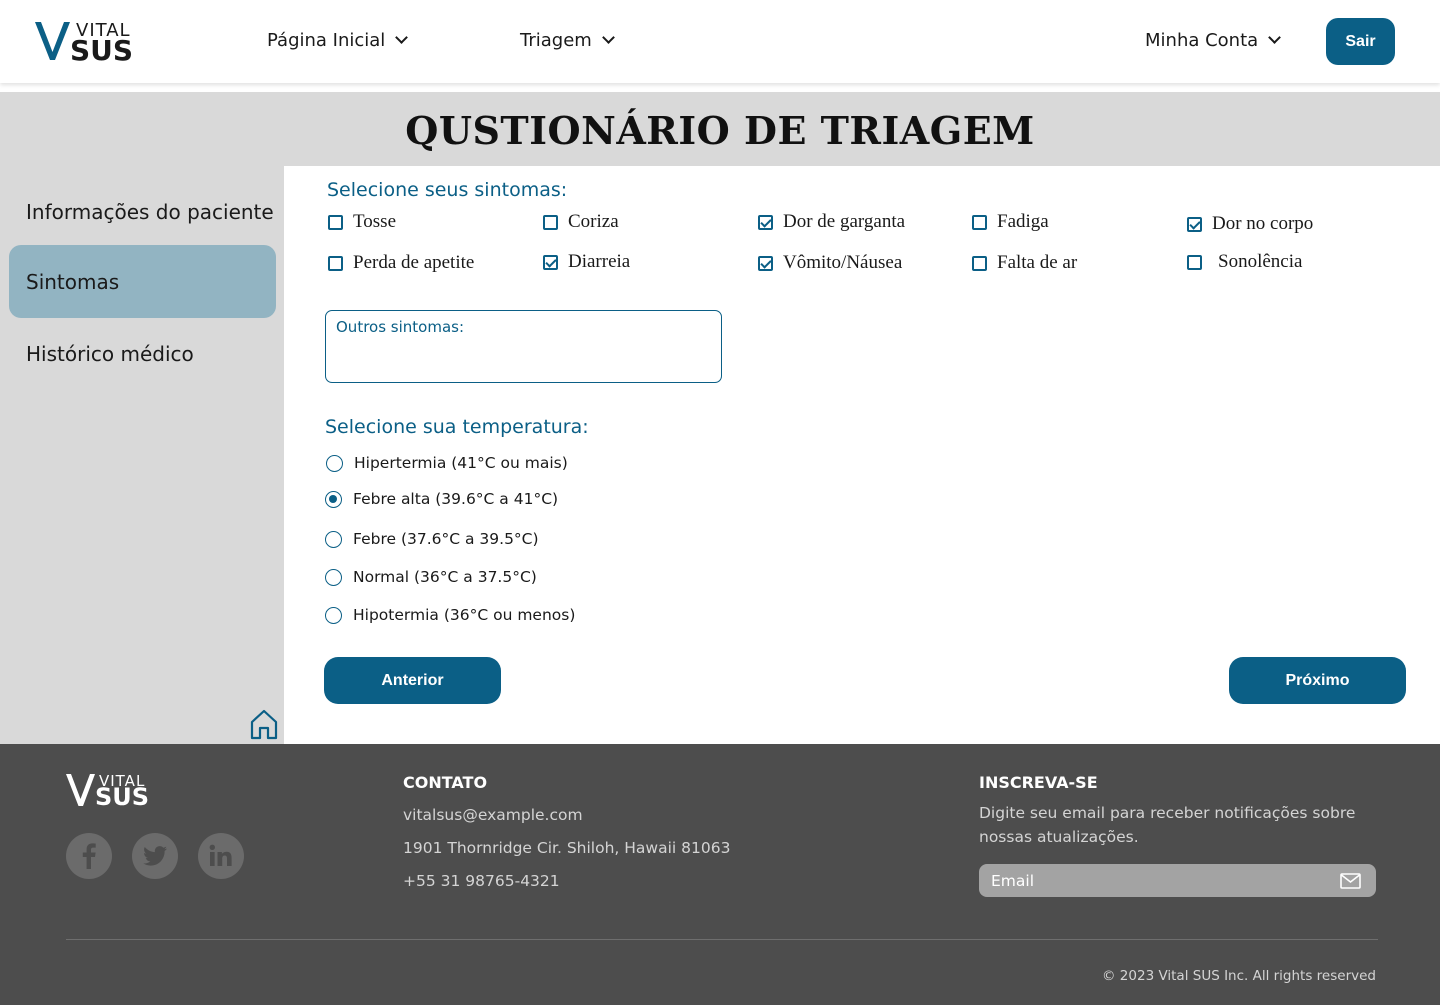 Image resolution: width=1440 pixels, height=1005 pixels. I want to click on temperature-heading: Selecione sua temperatura:, so click(457, 427).